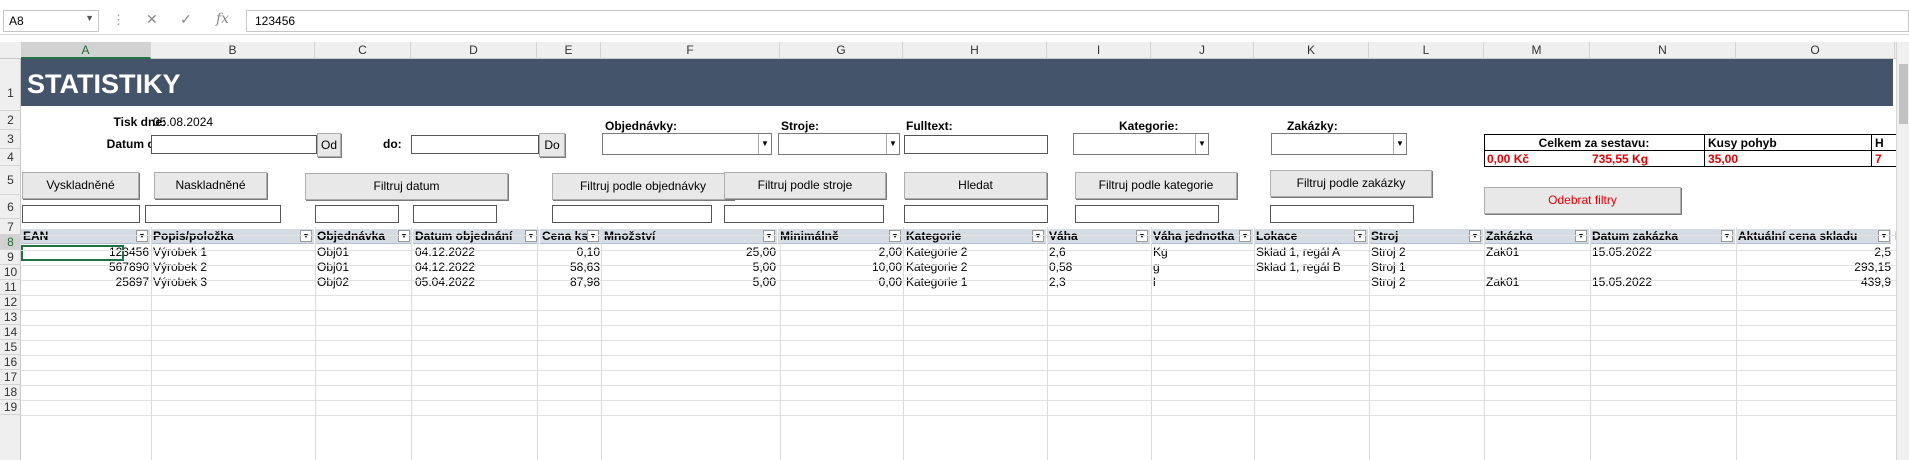 This screenshot has width=1909, height=460. Describe the element at coordinates (841, 50) in the screenshot. I see `column-header-g: G` at that location.